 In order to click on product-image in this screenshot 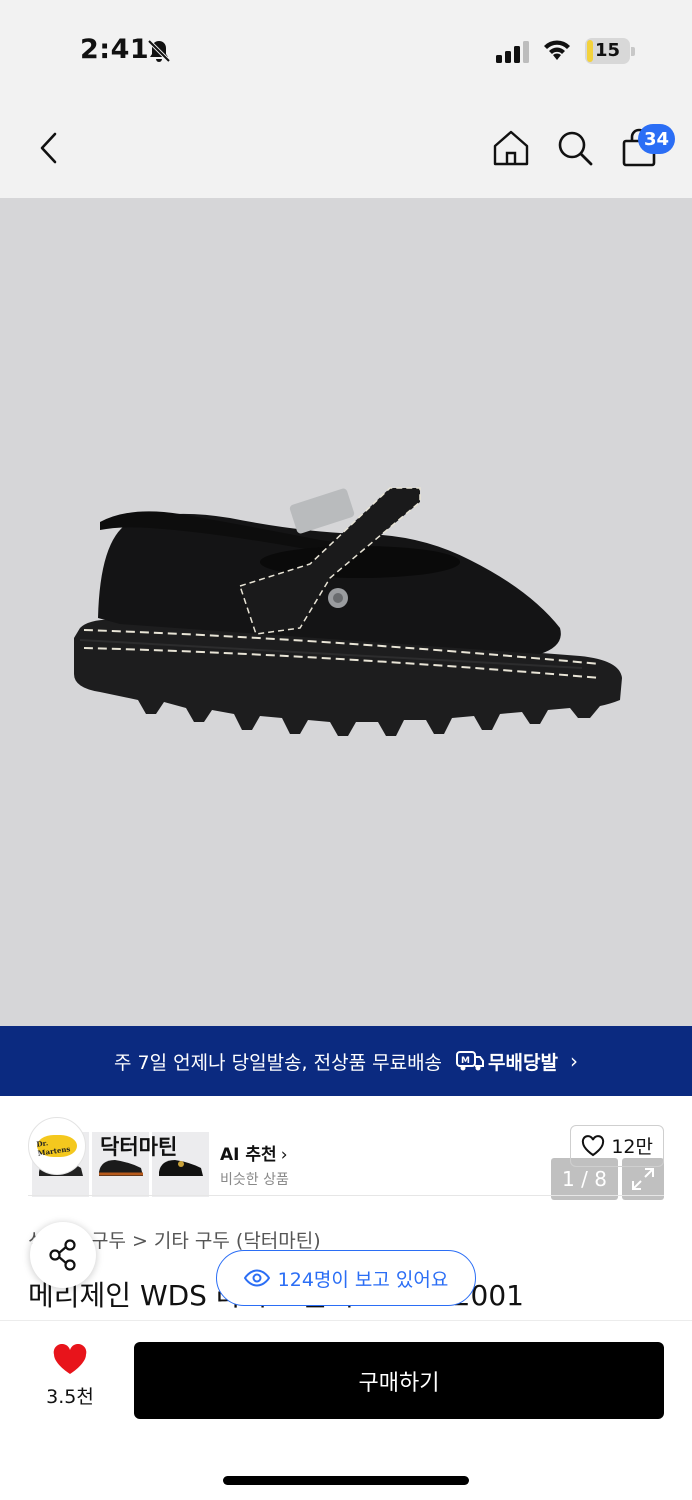, I will do `click(348, 611)`.